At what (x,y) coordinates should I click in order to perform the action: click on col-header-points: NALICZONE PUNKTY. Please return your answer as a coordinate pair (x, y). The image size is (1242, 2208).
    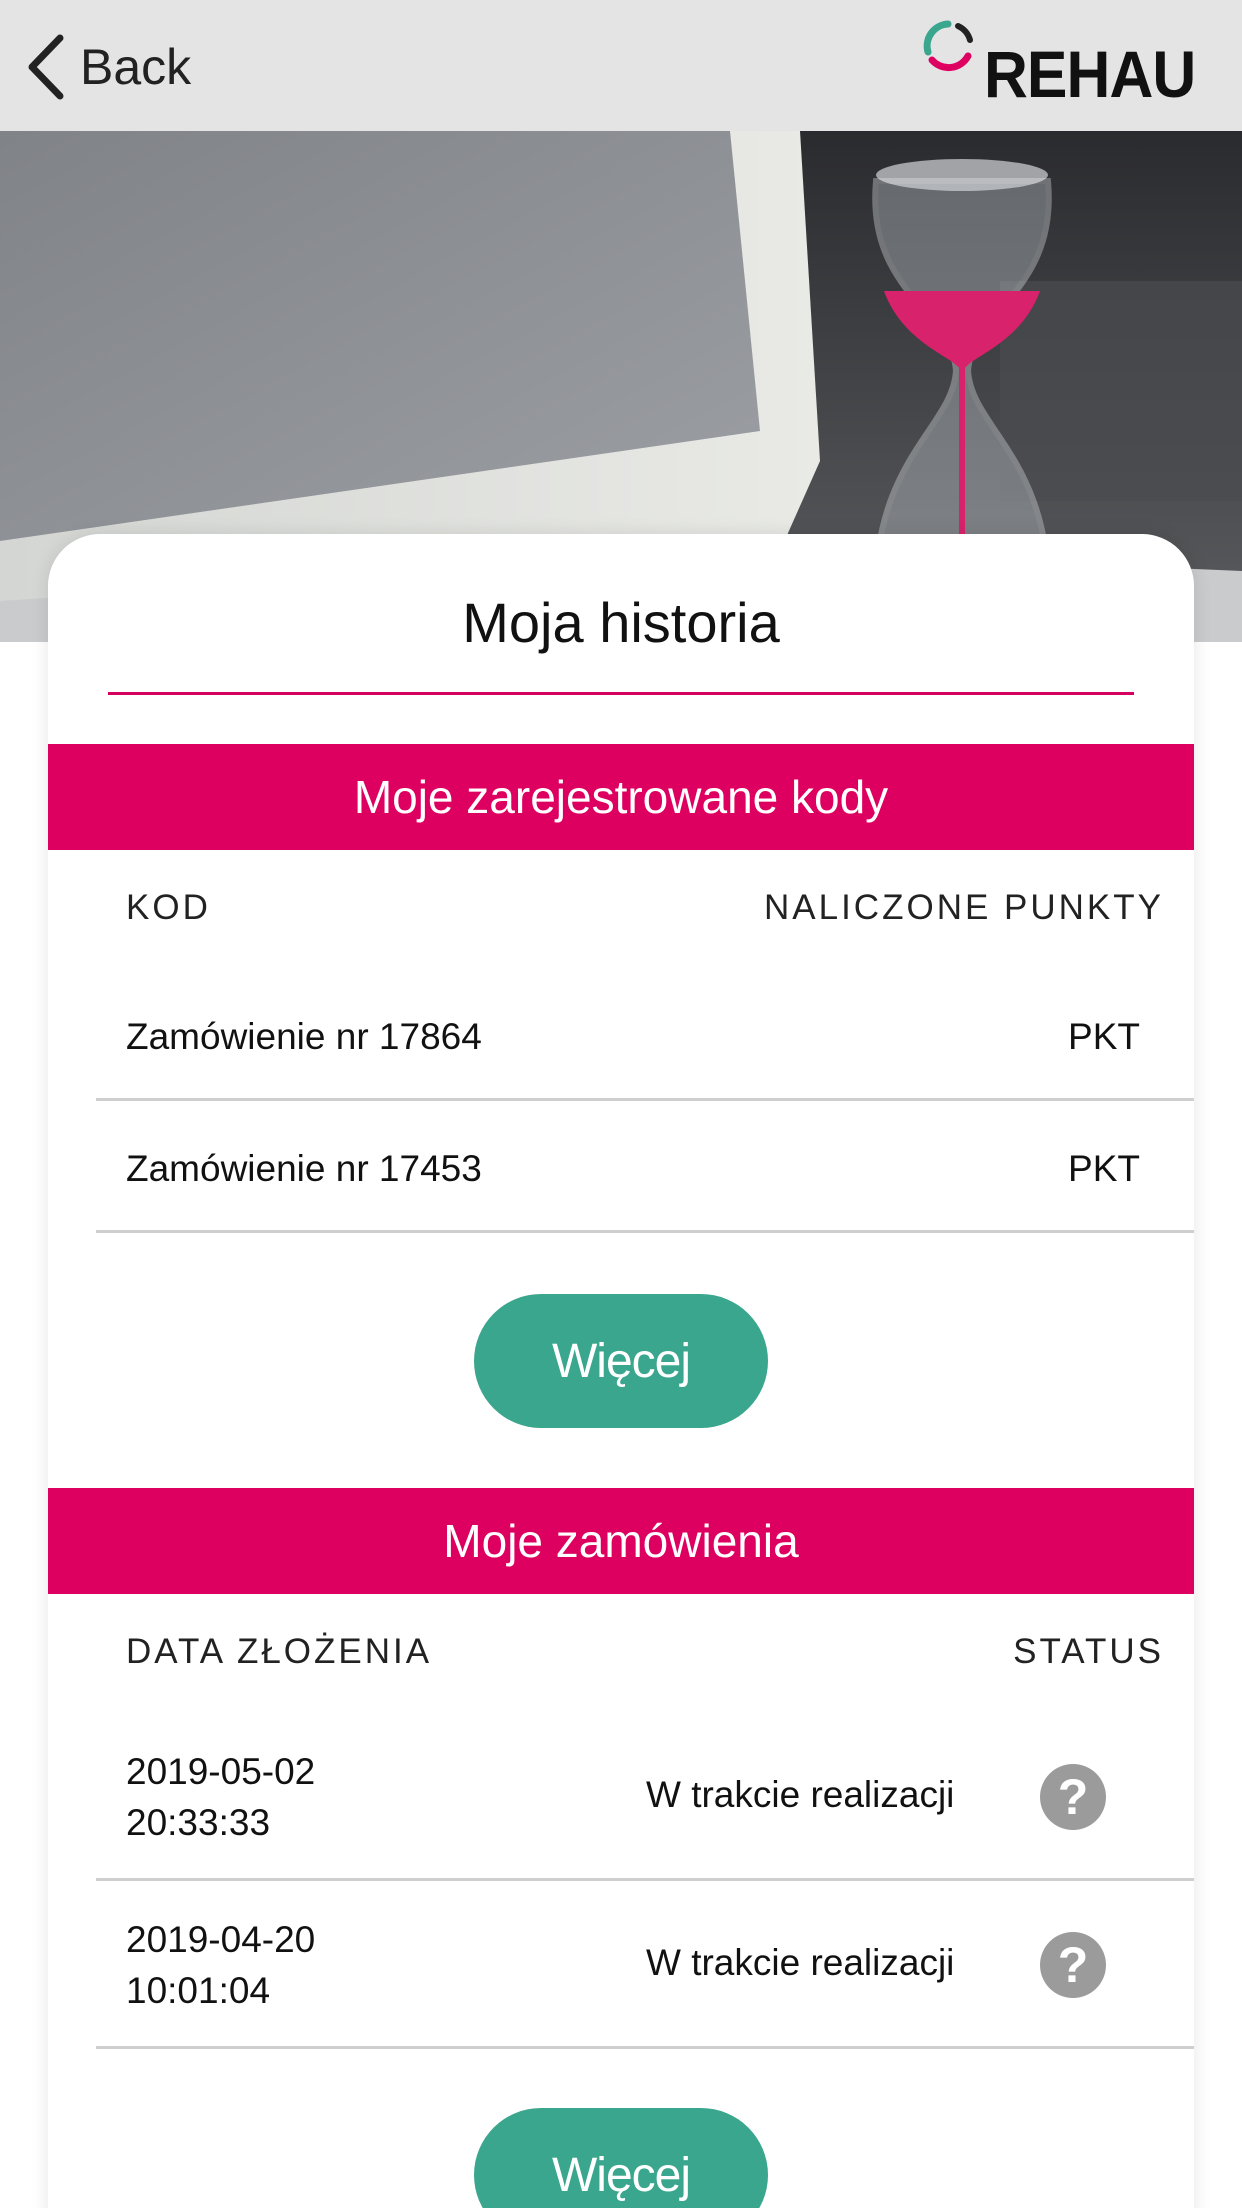
    Looking at the image, I should click on (964, 907).